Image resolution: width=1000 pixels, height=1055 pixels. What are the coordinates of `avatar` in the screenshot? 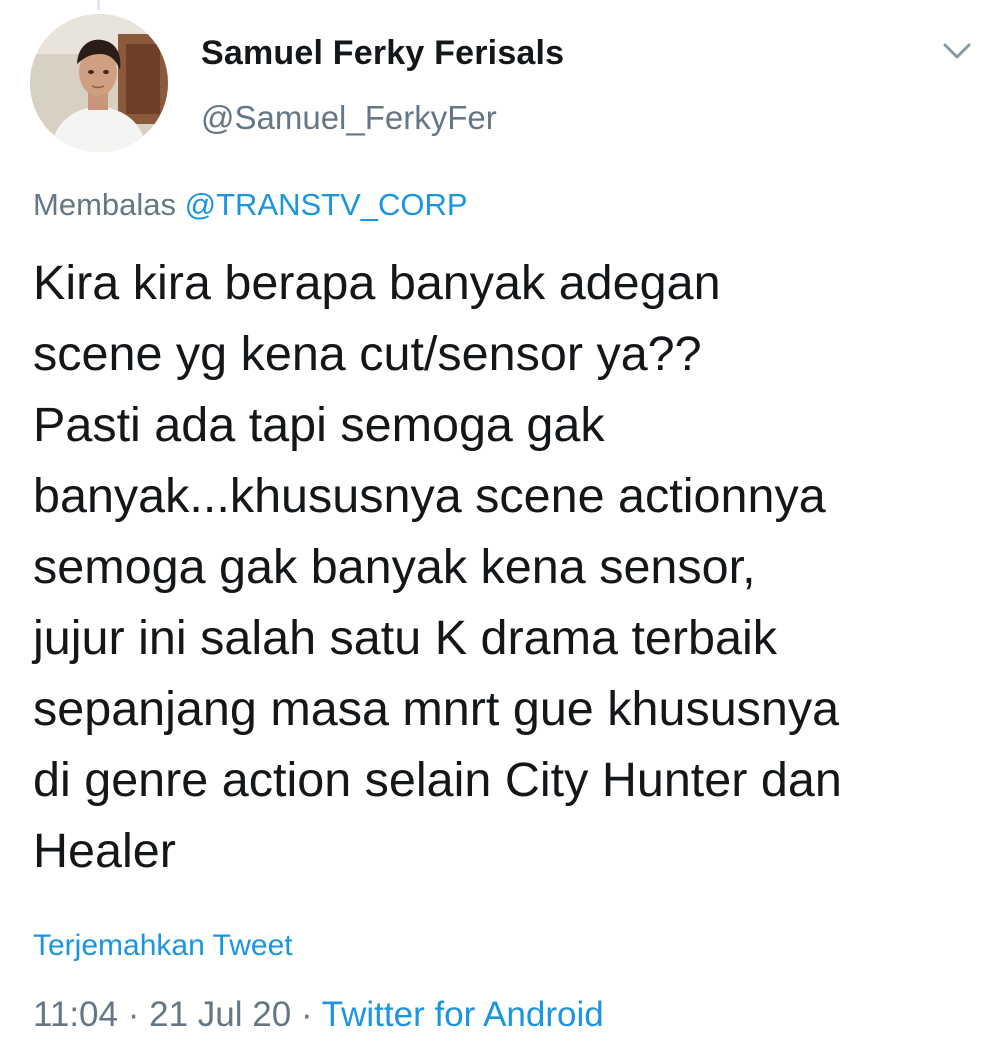 It's located at (99, 83).